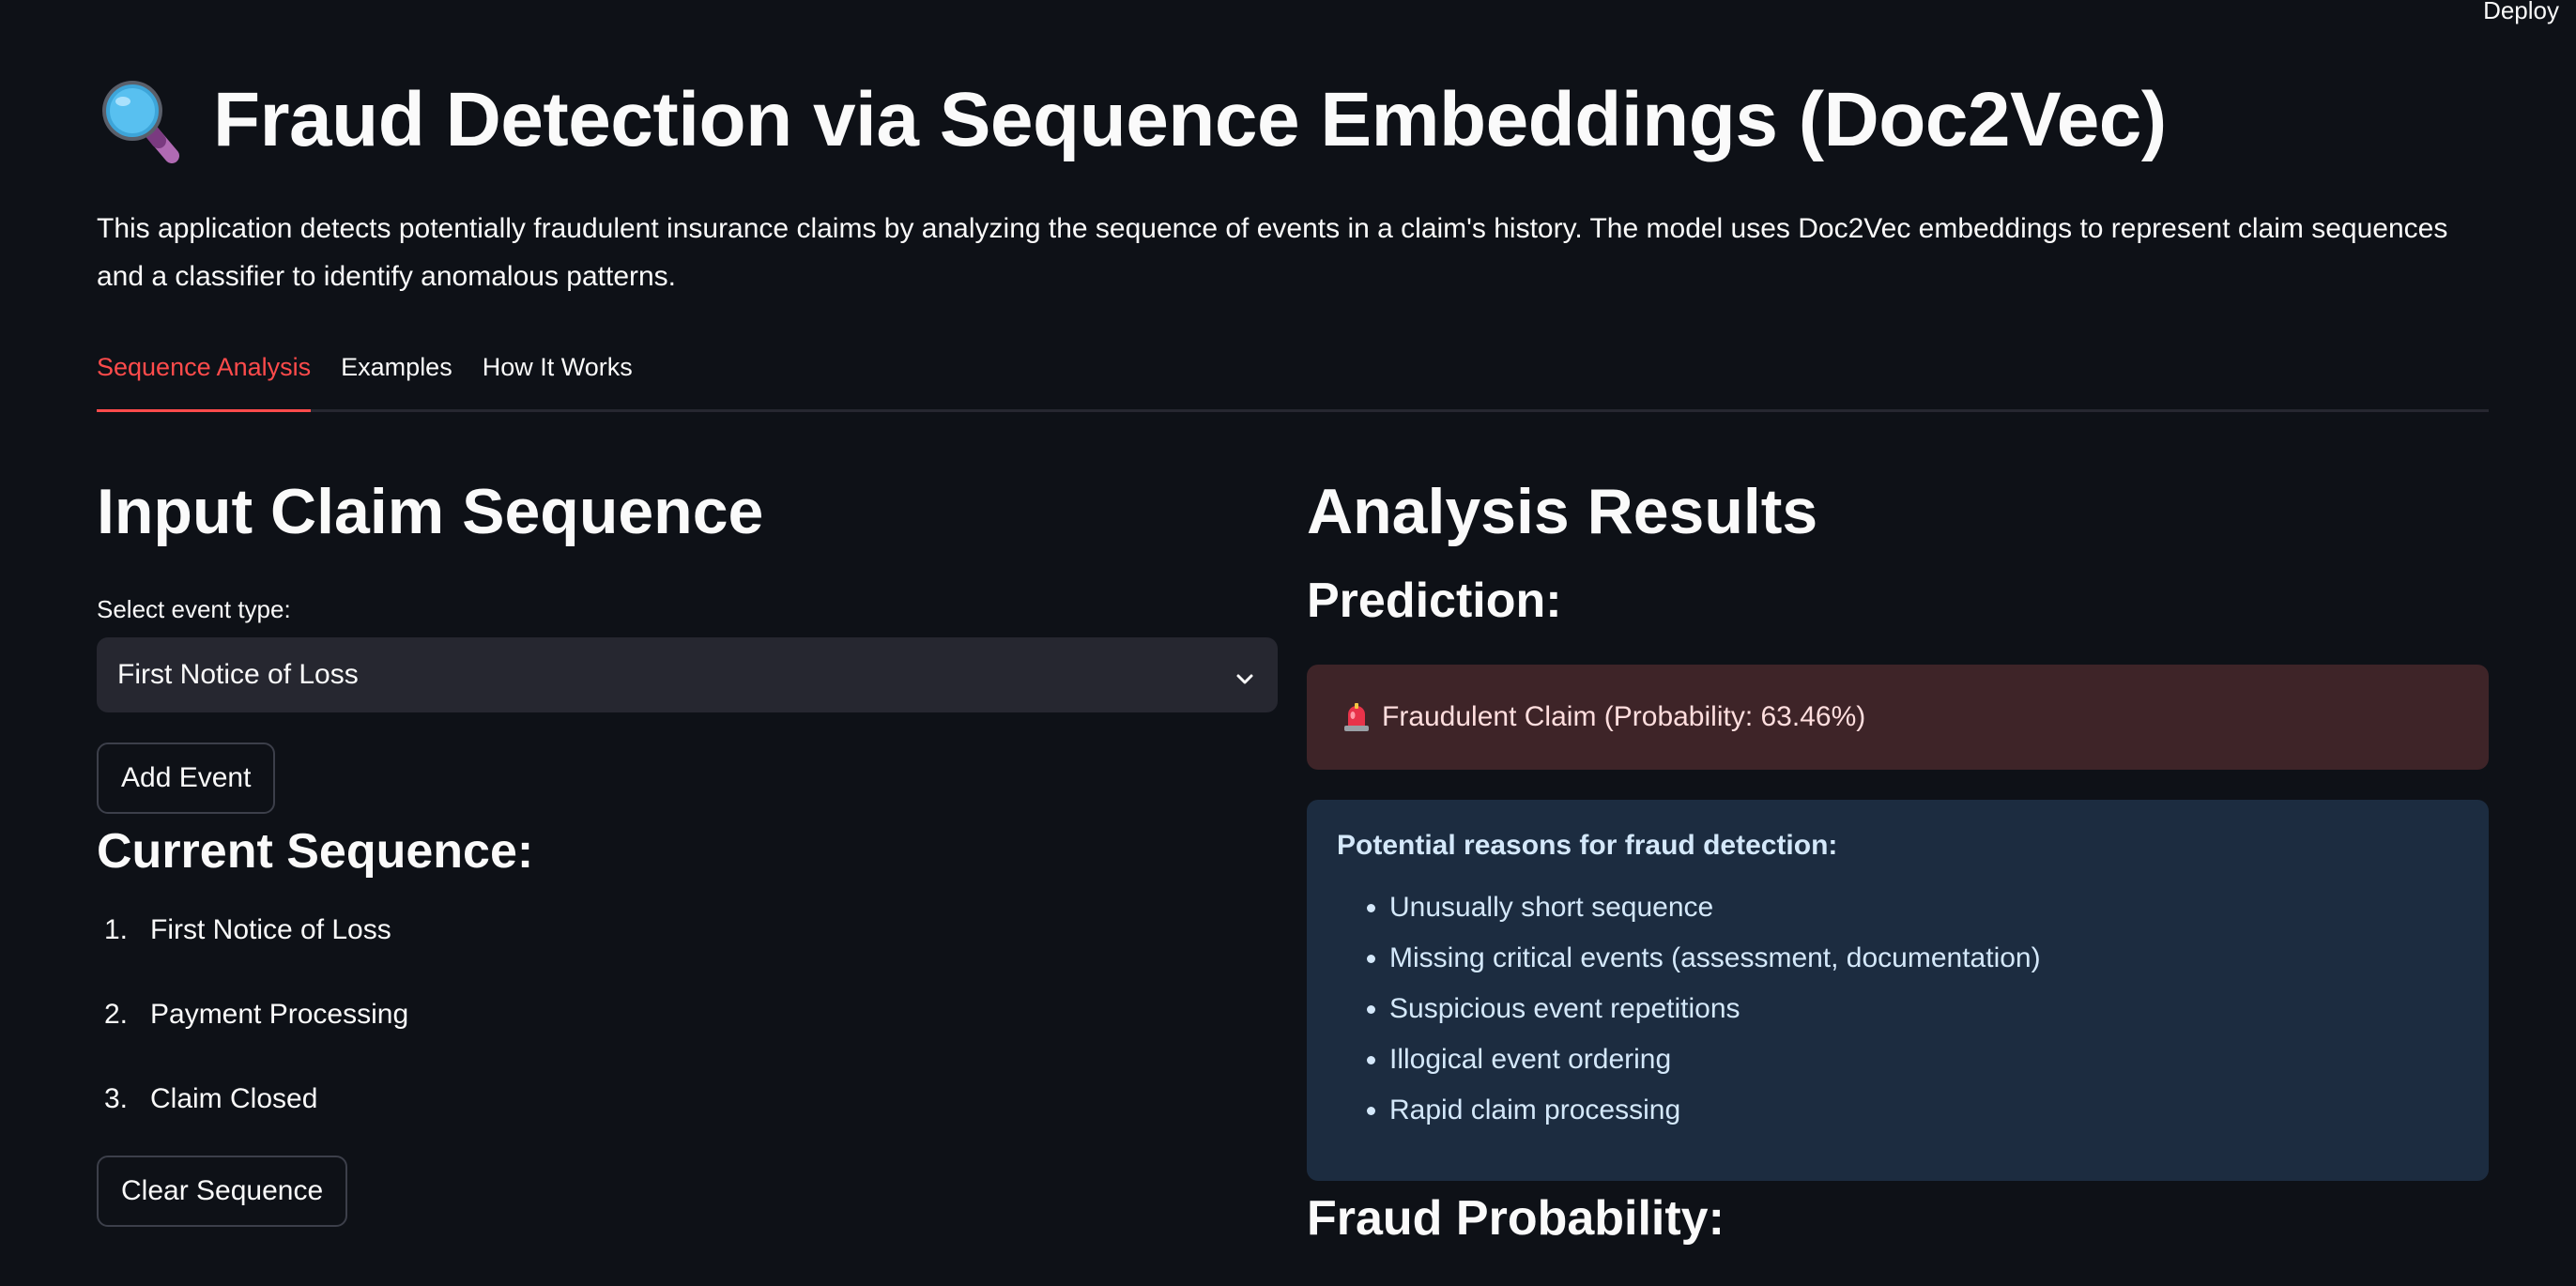 The width and height of the screenshot is (2576, 1286). I want to click on list-item-label: First Notice of Loss, so click(271, 929).